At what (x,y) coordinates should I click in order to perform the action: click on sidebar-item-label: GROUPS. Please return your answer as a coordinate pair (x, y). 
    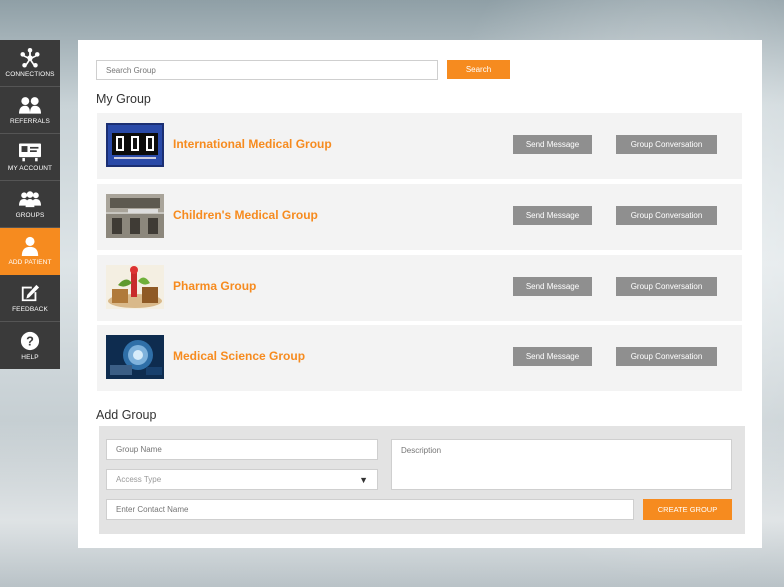
    Looking at the image, I should click on (30, 215).